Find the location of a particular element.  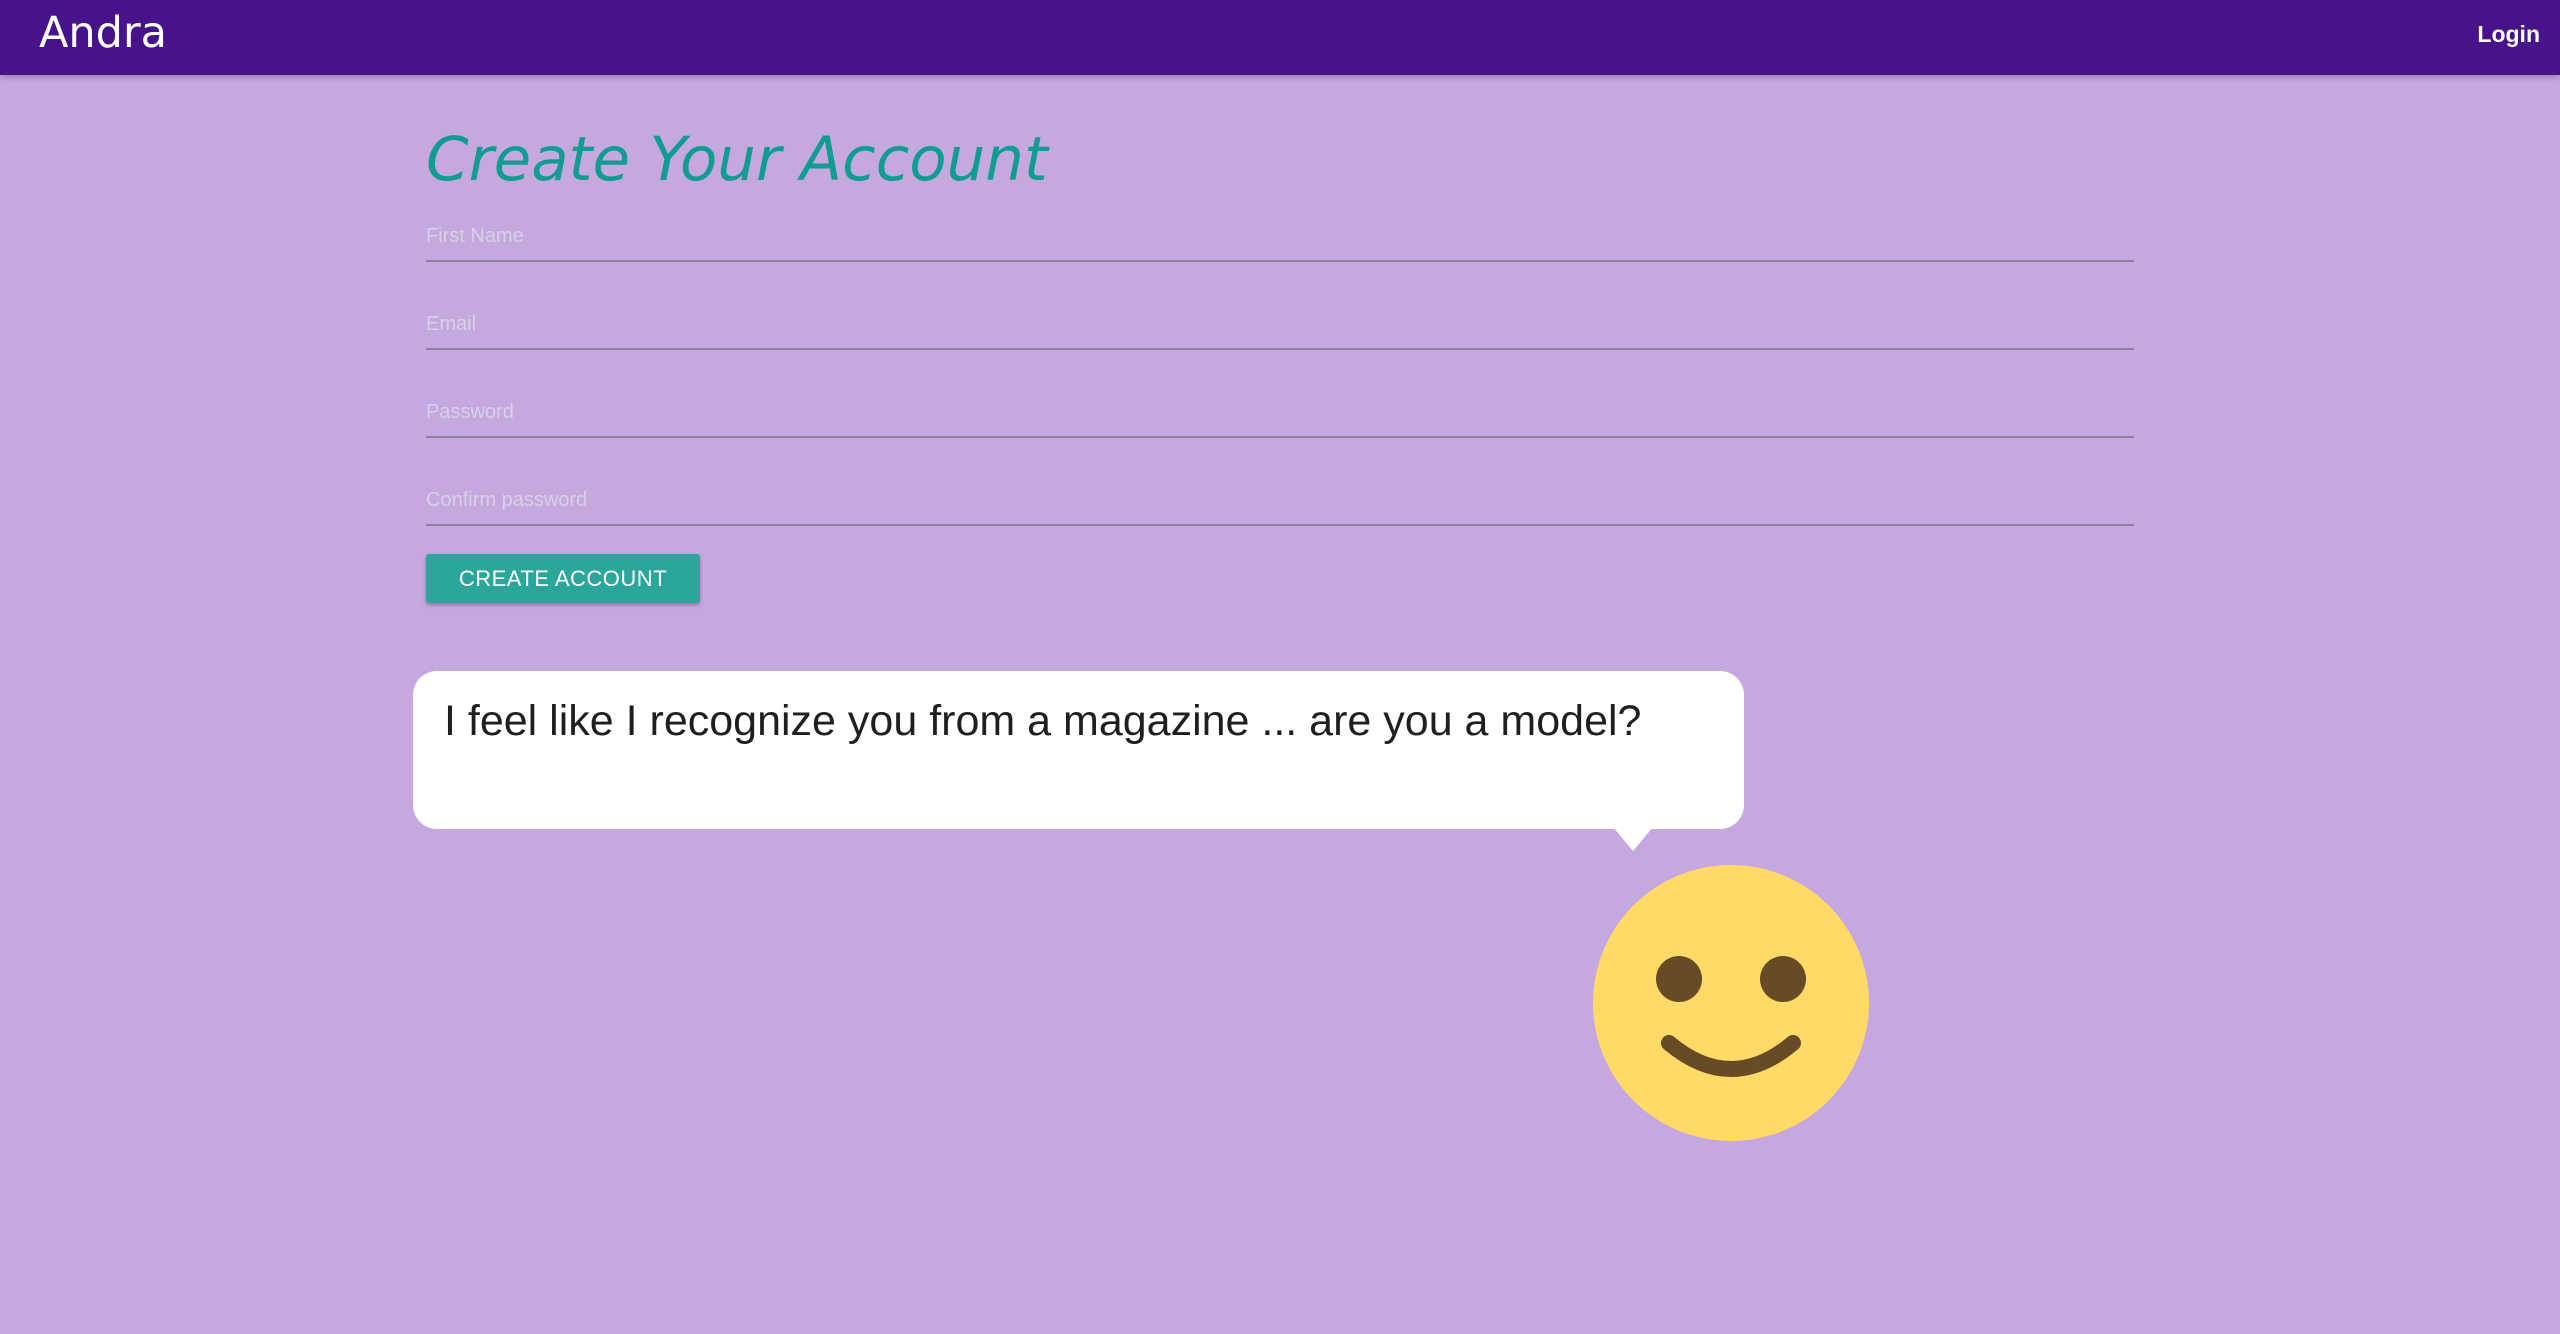

brand-logo: Andra is located at coordinates (103, 33).